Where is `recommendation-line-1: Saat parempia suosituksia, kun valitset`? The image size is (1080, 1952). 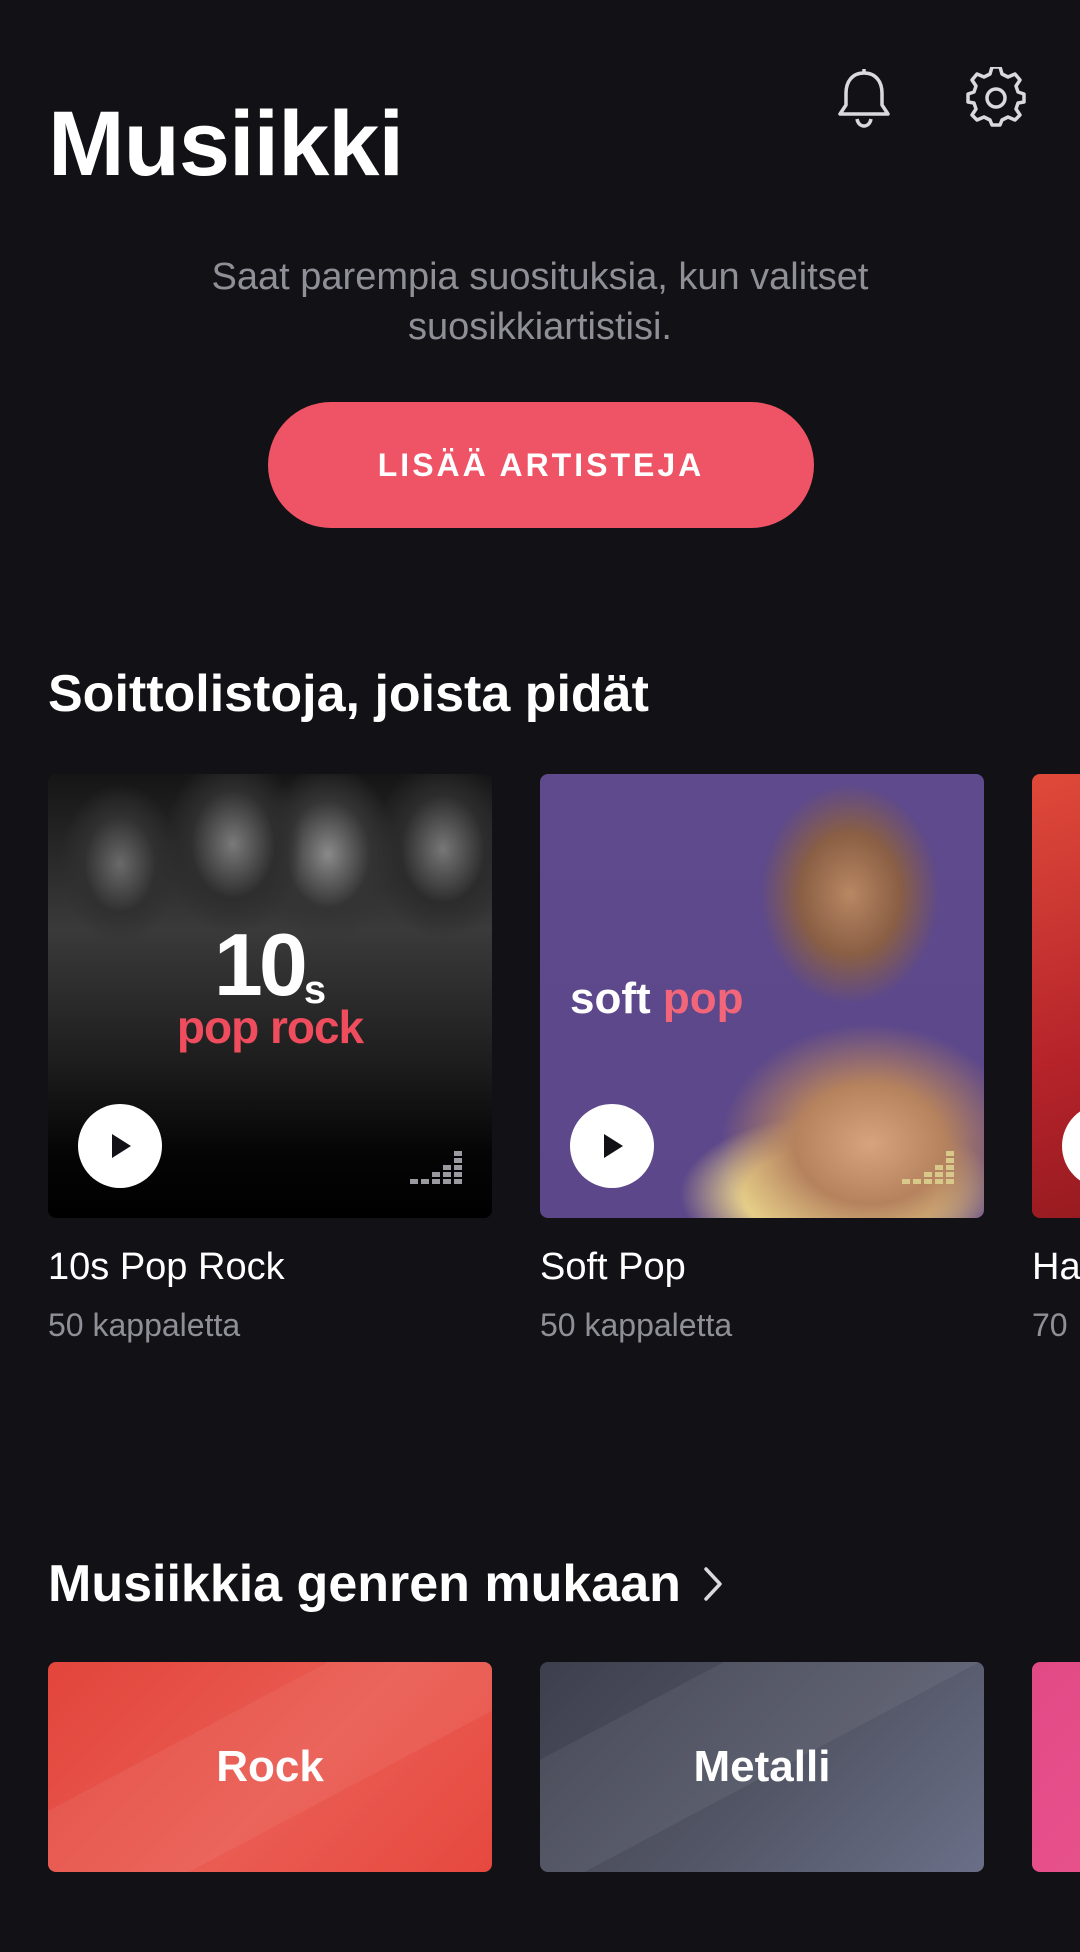
recommendation-line-1: Saat parempia suosituksia, kun valitset is located at coordinates (540, 277).